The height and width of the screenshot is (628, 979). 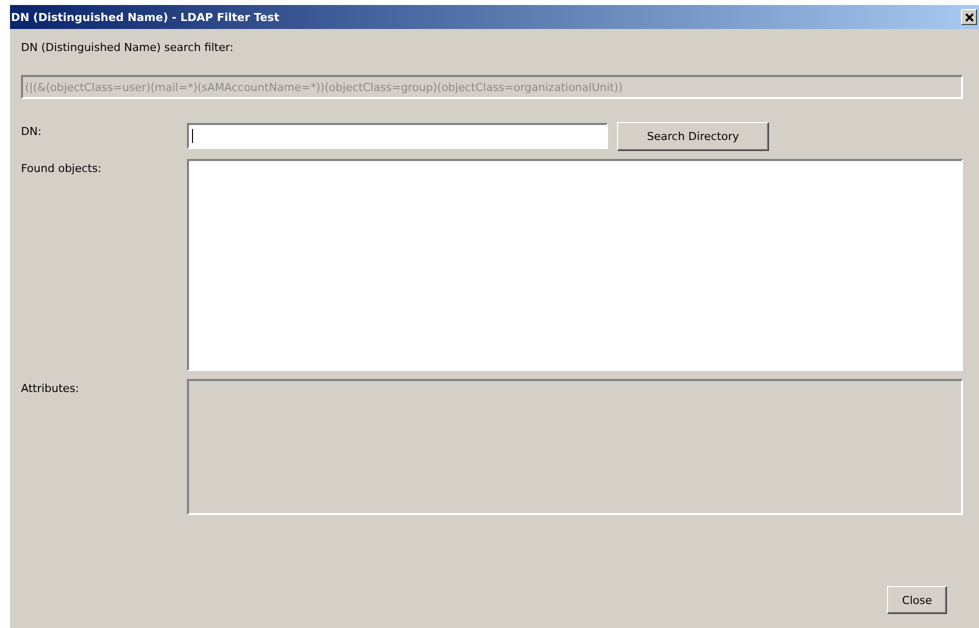 What do you see at coordinates (50, 389) in the screenshot?
I see `attributes-label: Attributes:` at bounding box center [50, 389].